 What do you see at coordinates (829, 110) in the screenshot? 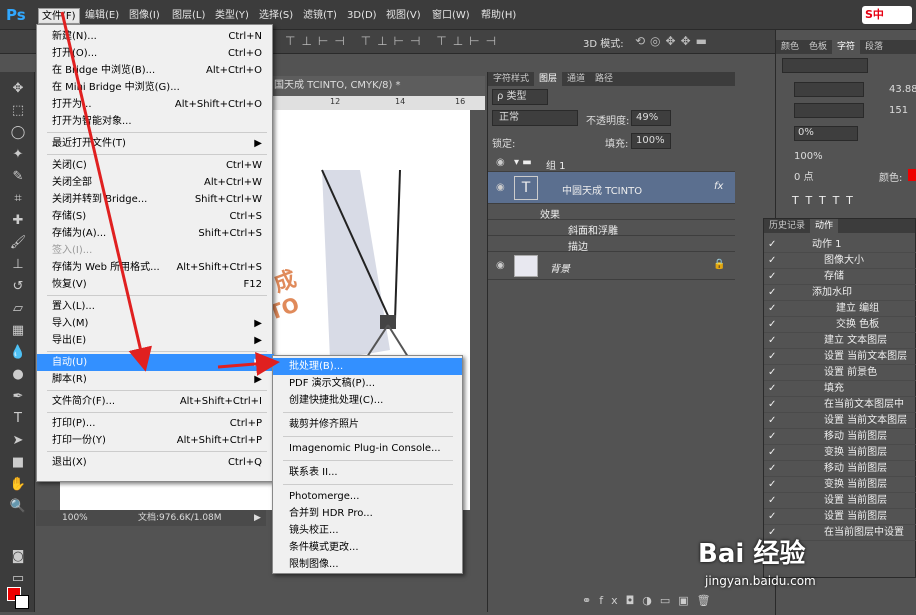
I see `kerning-field` at bounding box center [829, 110].